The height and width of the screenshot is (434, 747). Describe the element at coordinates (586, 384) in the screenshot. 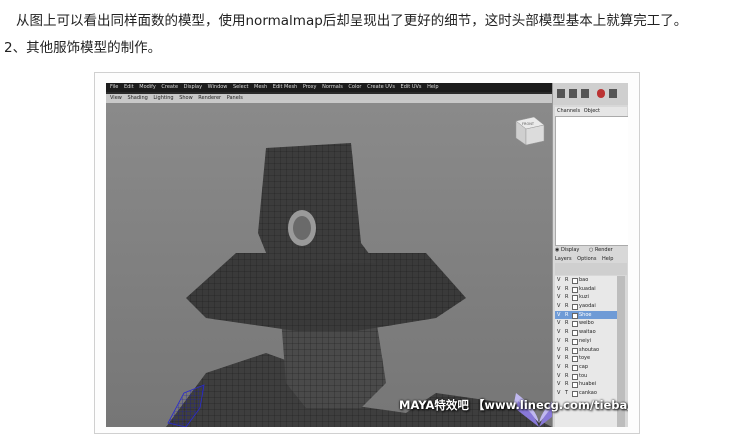

I see `layer-row: V Rhuabei` at that location.